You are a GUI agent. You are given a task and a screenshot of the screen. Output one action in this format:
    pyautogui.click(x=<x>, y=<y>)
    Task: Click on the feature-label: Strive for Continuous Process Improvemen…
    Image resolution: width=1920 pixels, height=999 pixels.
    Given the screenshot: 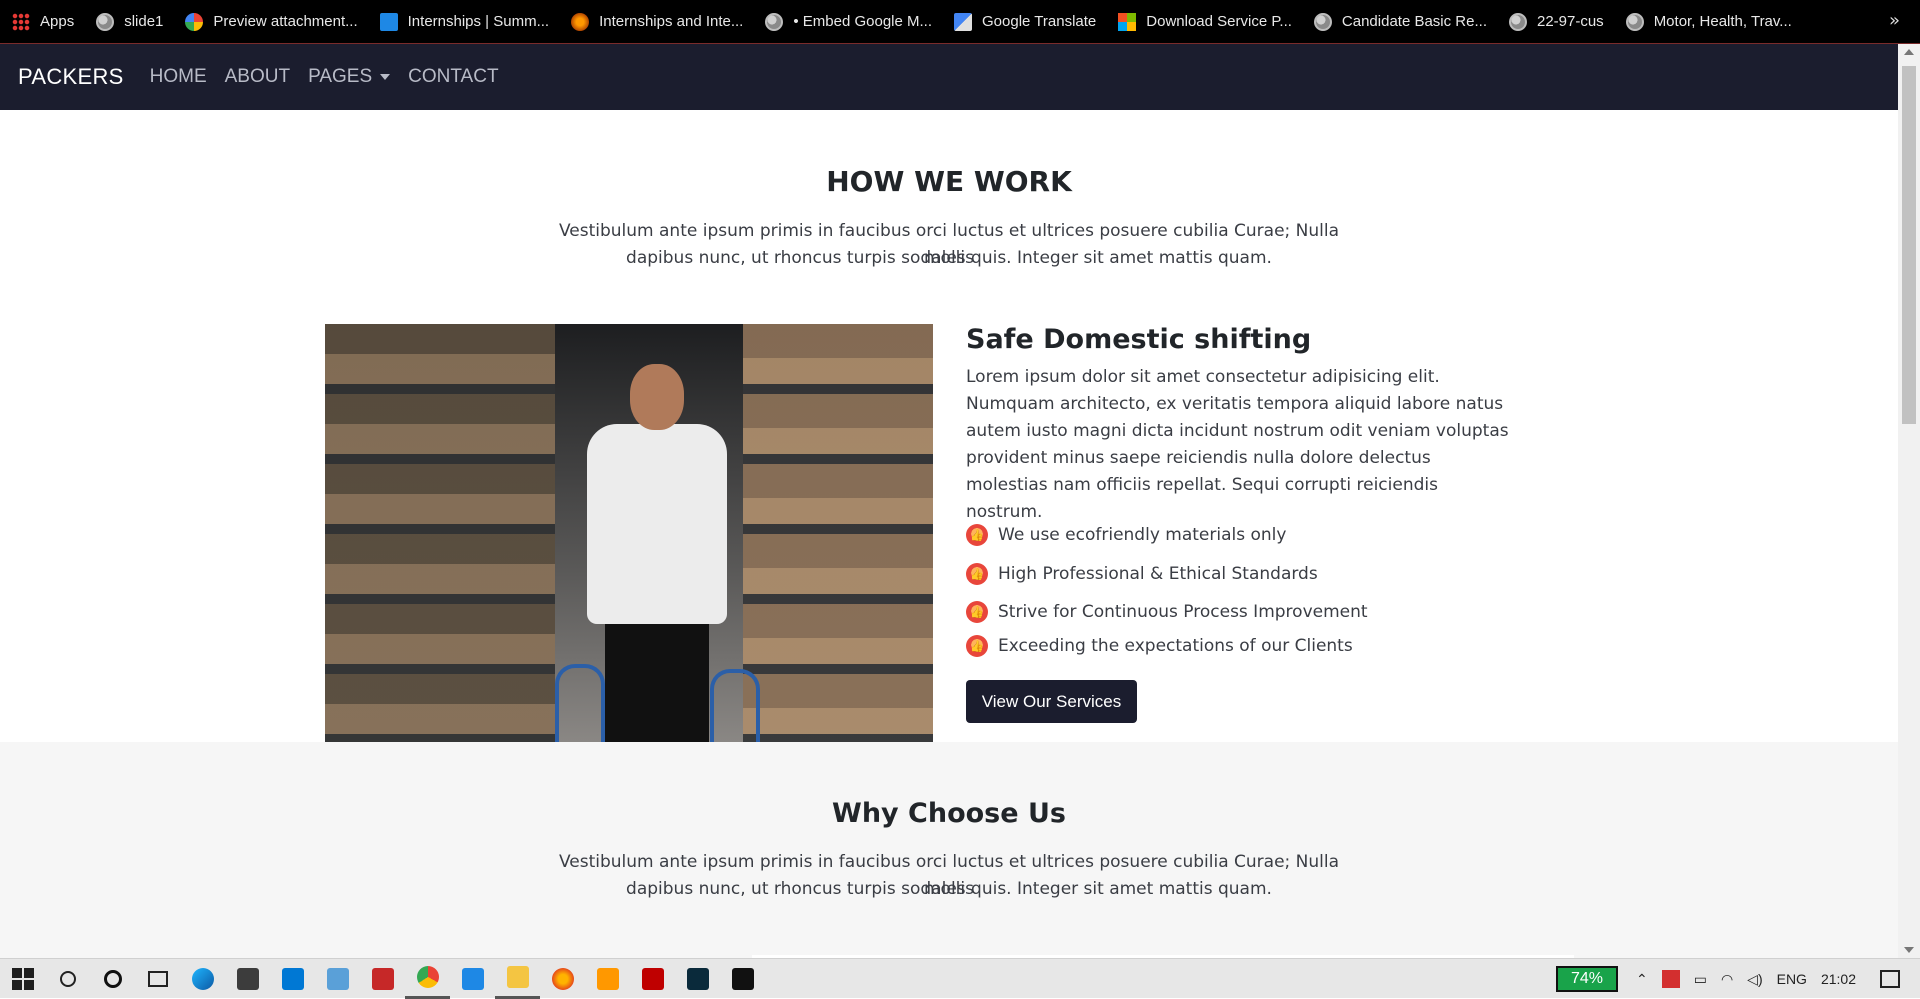 What is the action you would take?
    pyautogui.click(x=1183, y=612)
    